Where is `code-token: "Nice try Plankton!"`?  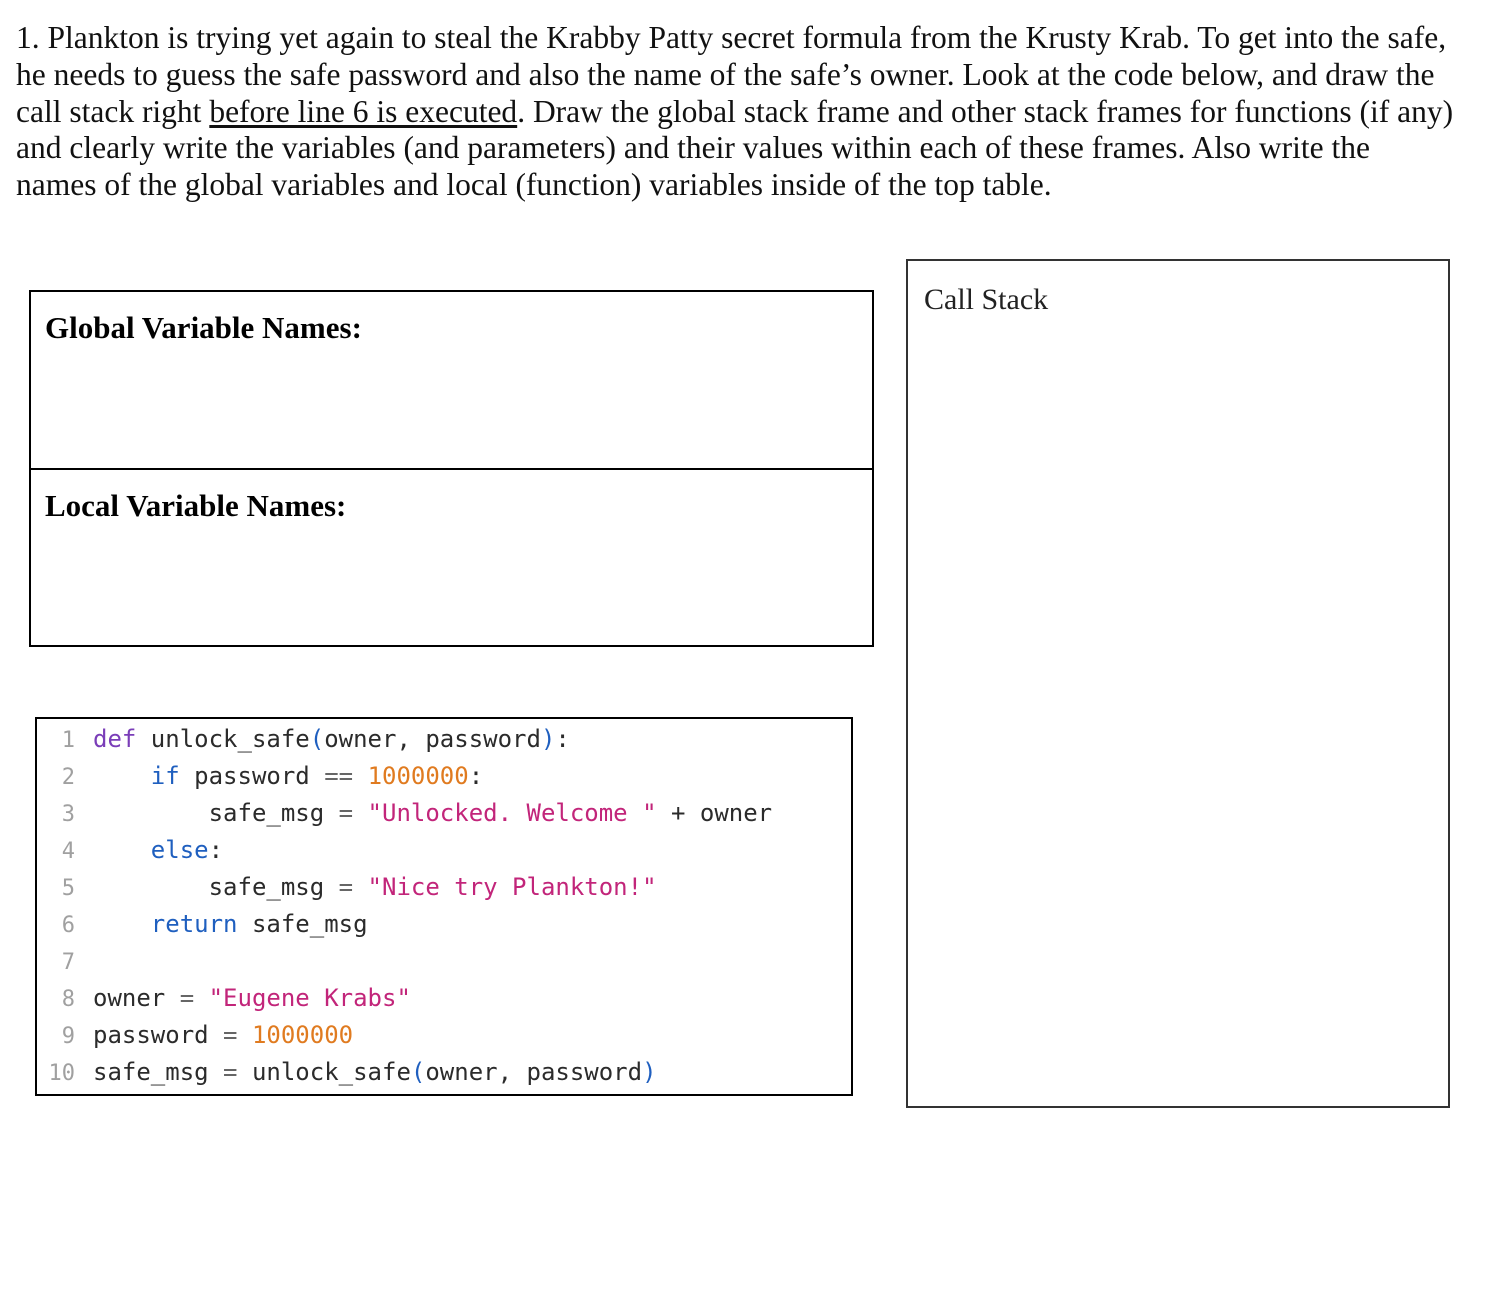
code-token: "Nice try Plankton!" is located at coordinates (512, 887).